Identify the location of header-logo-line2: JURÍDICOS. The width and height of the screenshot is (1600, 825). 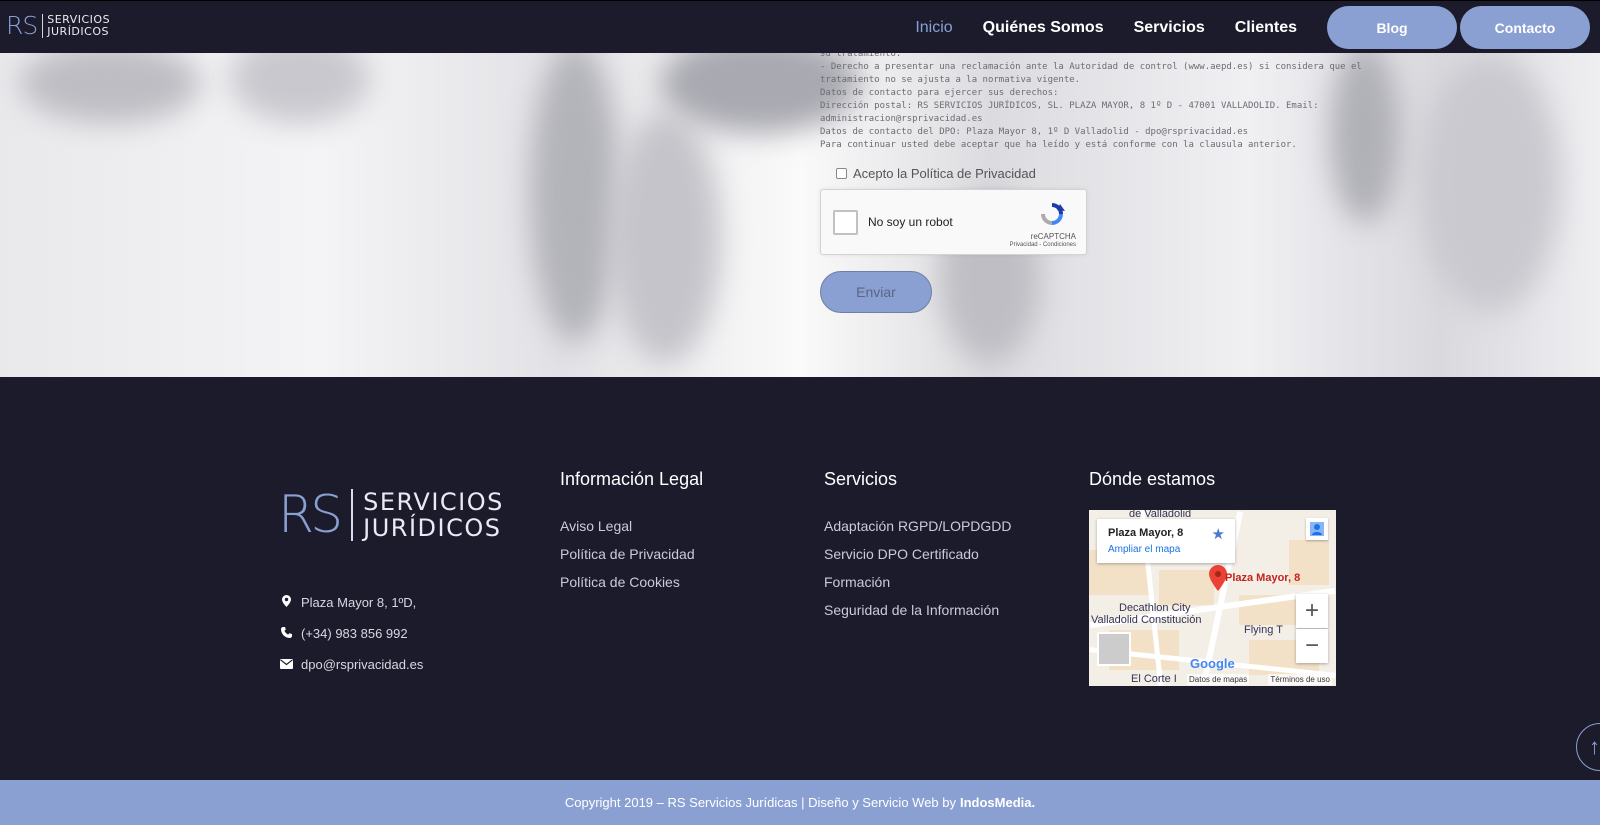
(78, 31).